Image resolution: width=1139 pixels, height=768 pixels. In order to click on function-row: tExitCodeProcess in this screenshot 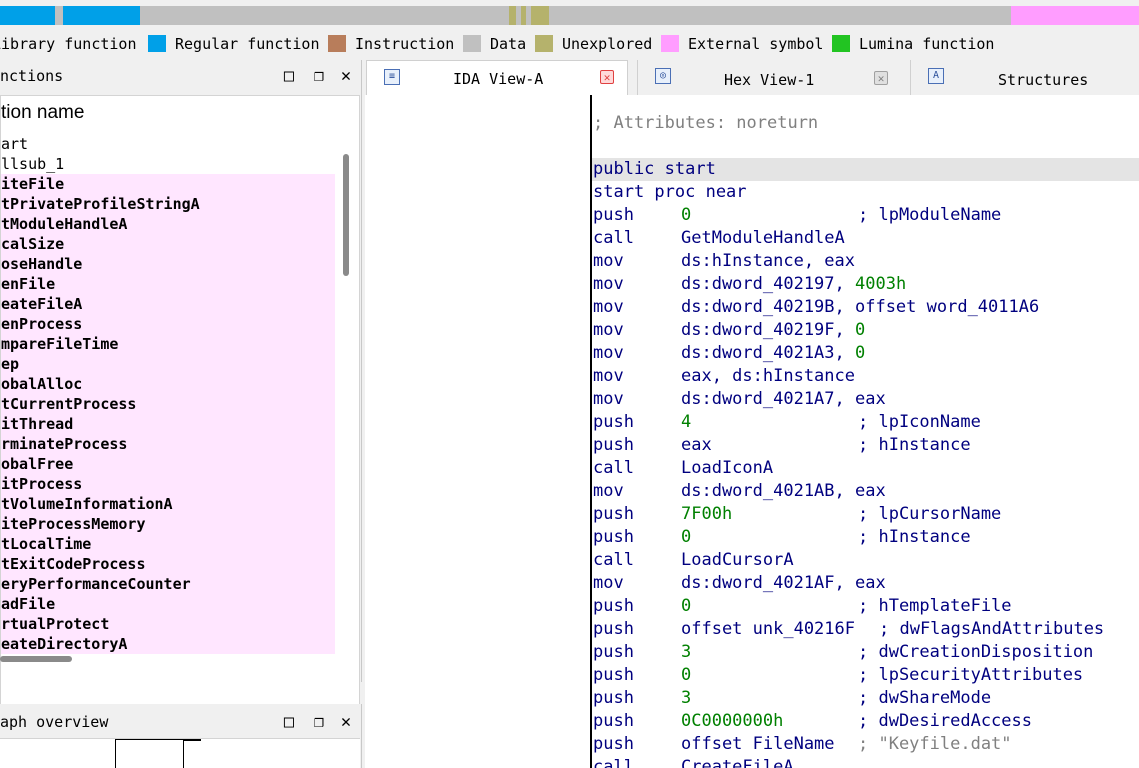, I will do `click(168, 564)`.